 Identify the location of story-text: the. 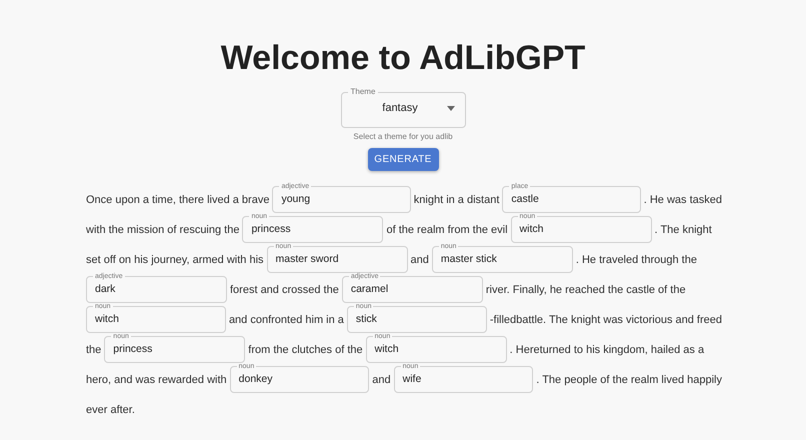
(94, 350).